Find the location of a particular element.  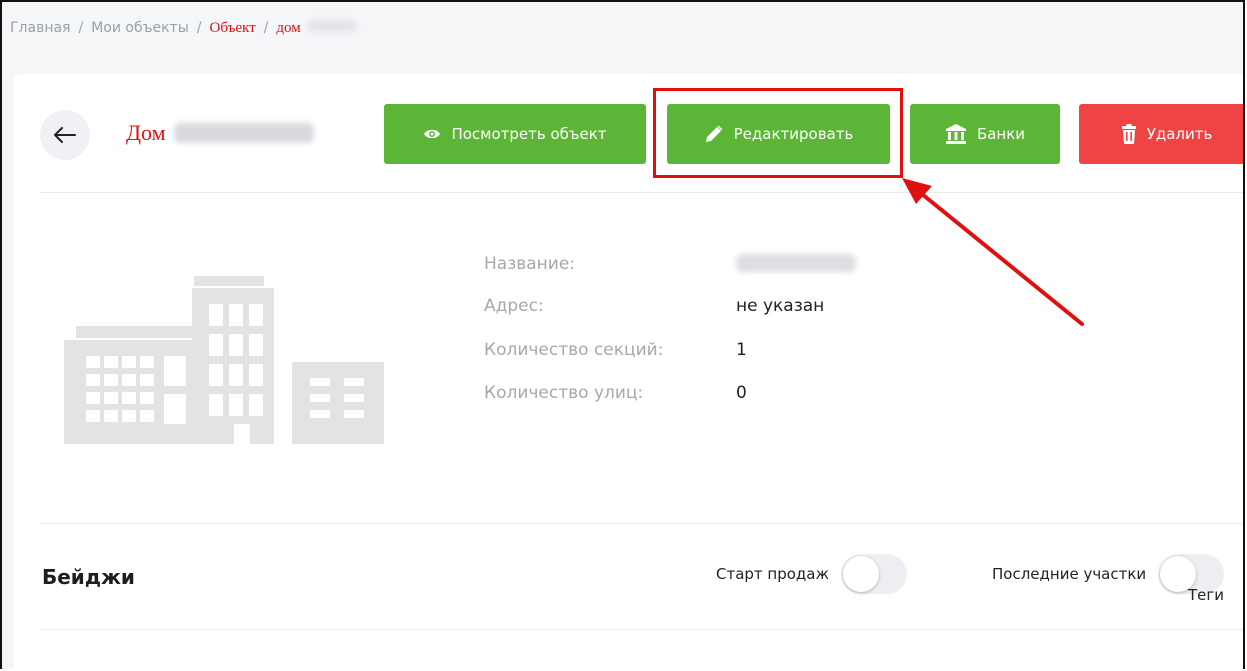

last-plots-label: Последние участки is located at coordinates (1069, 574).